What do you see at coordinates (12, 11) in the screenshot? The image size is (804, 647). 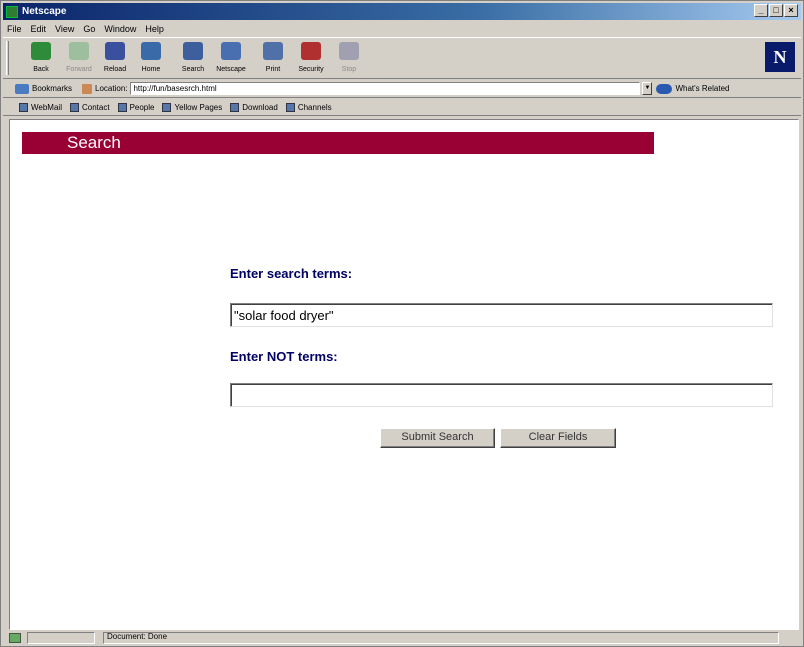 I see `netscape-logo-icon` at bounding box center [12, 11].